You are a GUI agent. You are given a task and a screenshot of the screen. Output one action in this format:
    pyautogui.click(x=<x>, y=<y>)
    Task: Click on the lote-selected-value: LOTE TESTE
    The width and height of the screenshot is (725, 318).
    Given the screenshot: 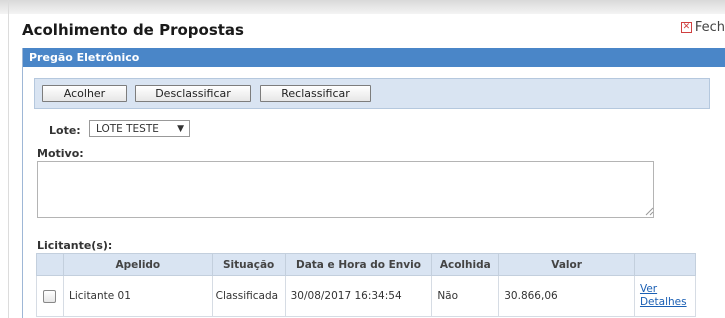 What is the action you would take?
    pyautogui.click(x=127, y=129)
    